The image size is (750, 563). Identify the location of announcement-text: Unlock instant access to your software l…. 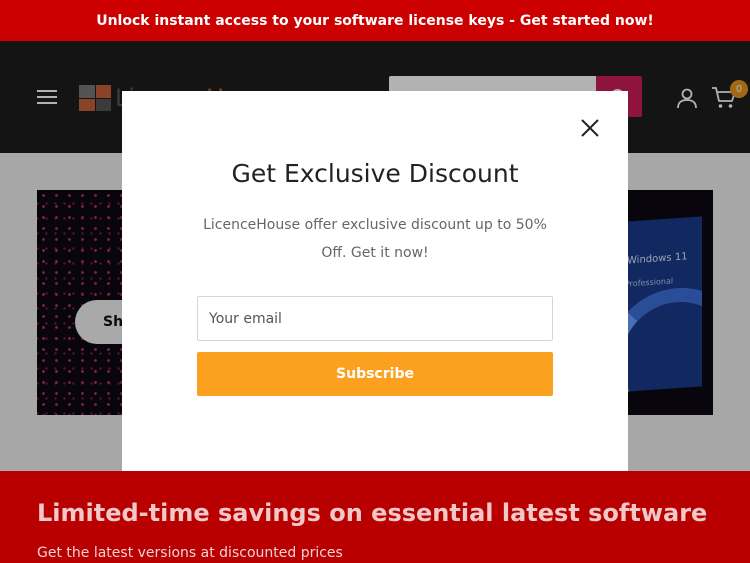
(375, 21).